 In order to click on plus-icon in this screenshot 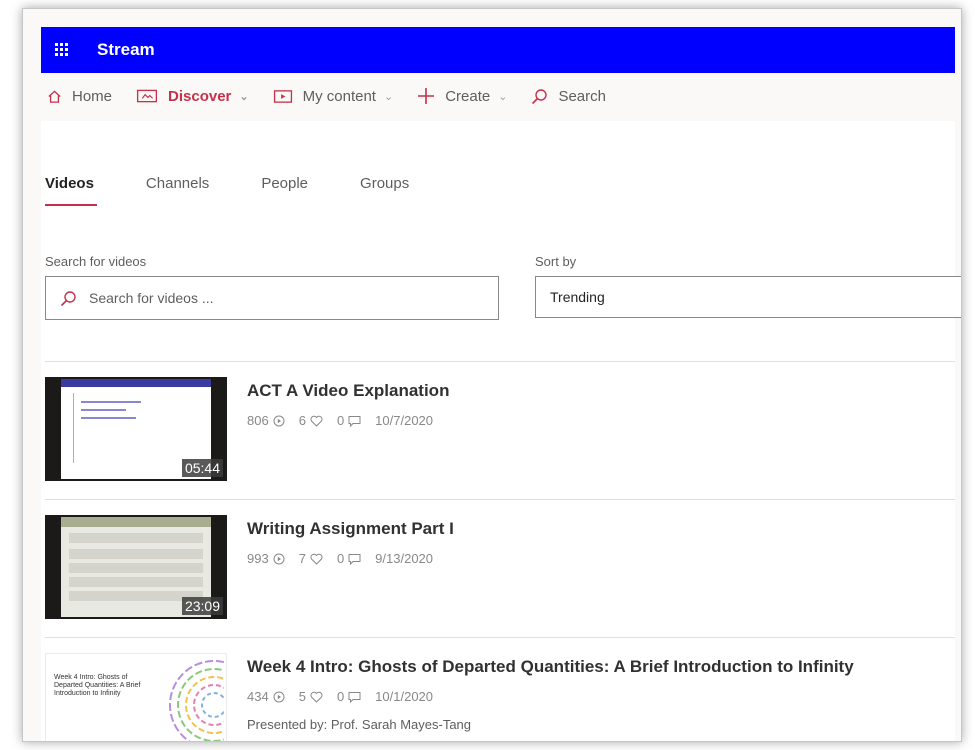, I will do `click(426, 96)`.